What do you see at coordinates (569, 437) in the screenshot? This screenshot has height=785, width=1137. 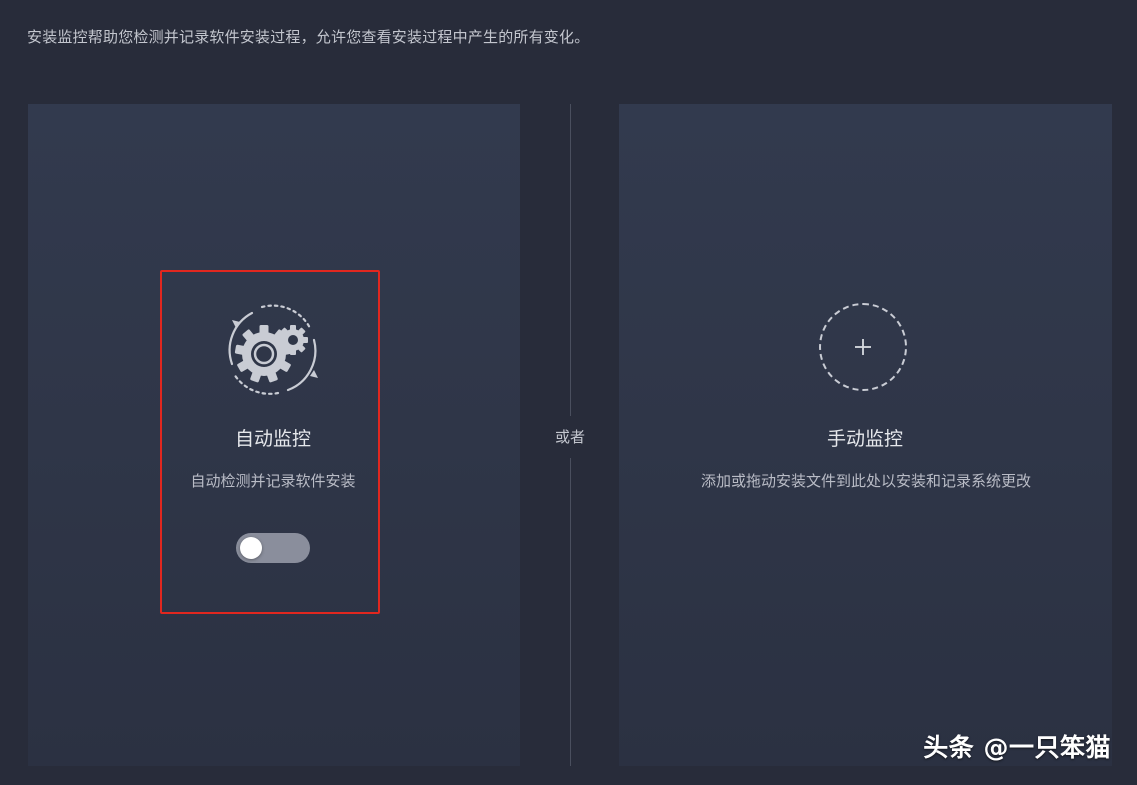 I see `or-label: 或者` at bounding box center [569, 437].